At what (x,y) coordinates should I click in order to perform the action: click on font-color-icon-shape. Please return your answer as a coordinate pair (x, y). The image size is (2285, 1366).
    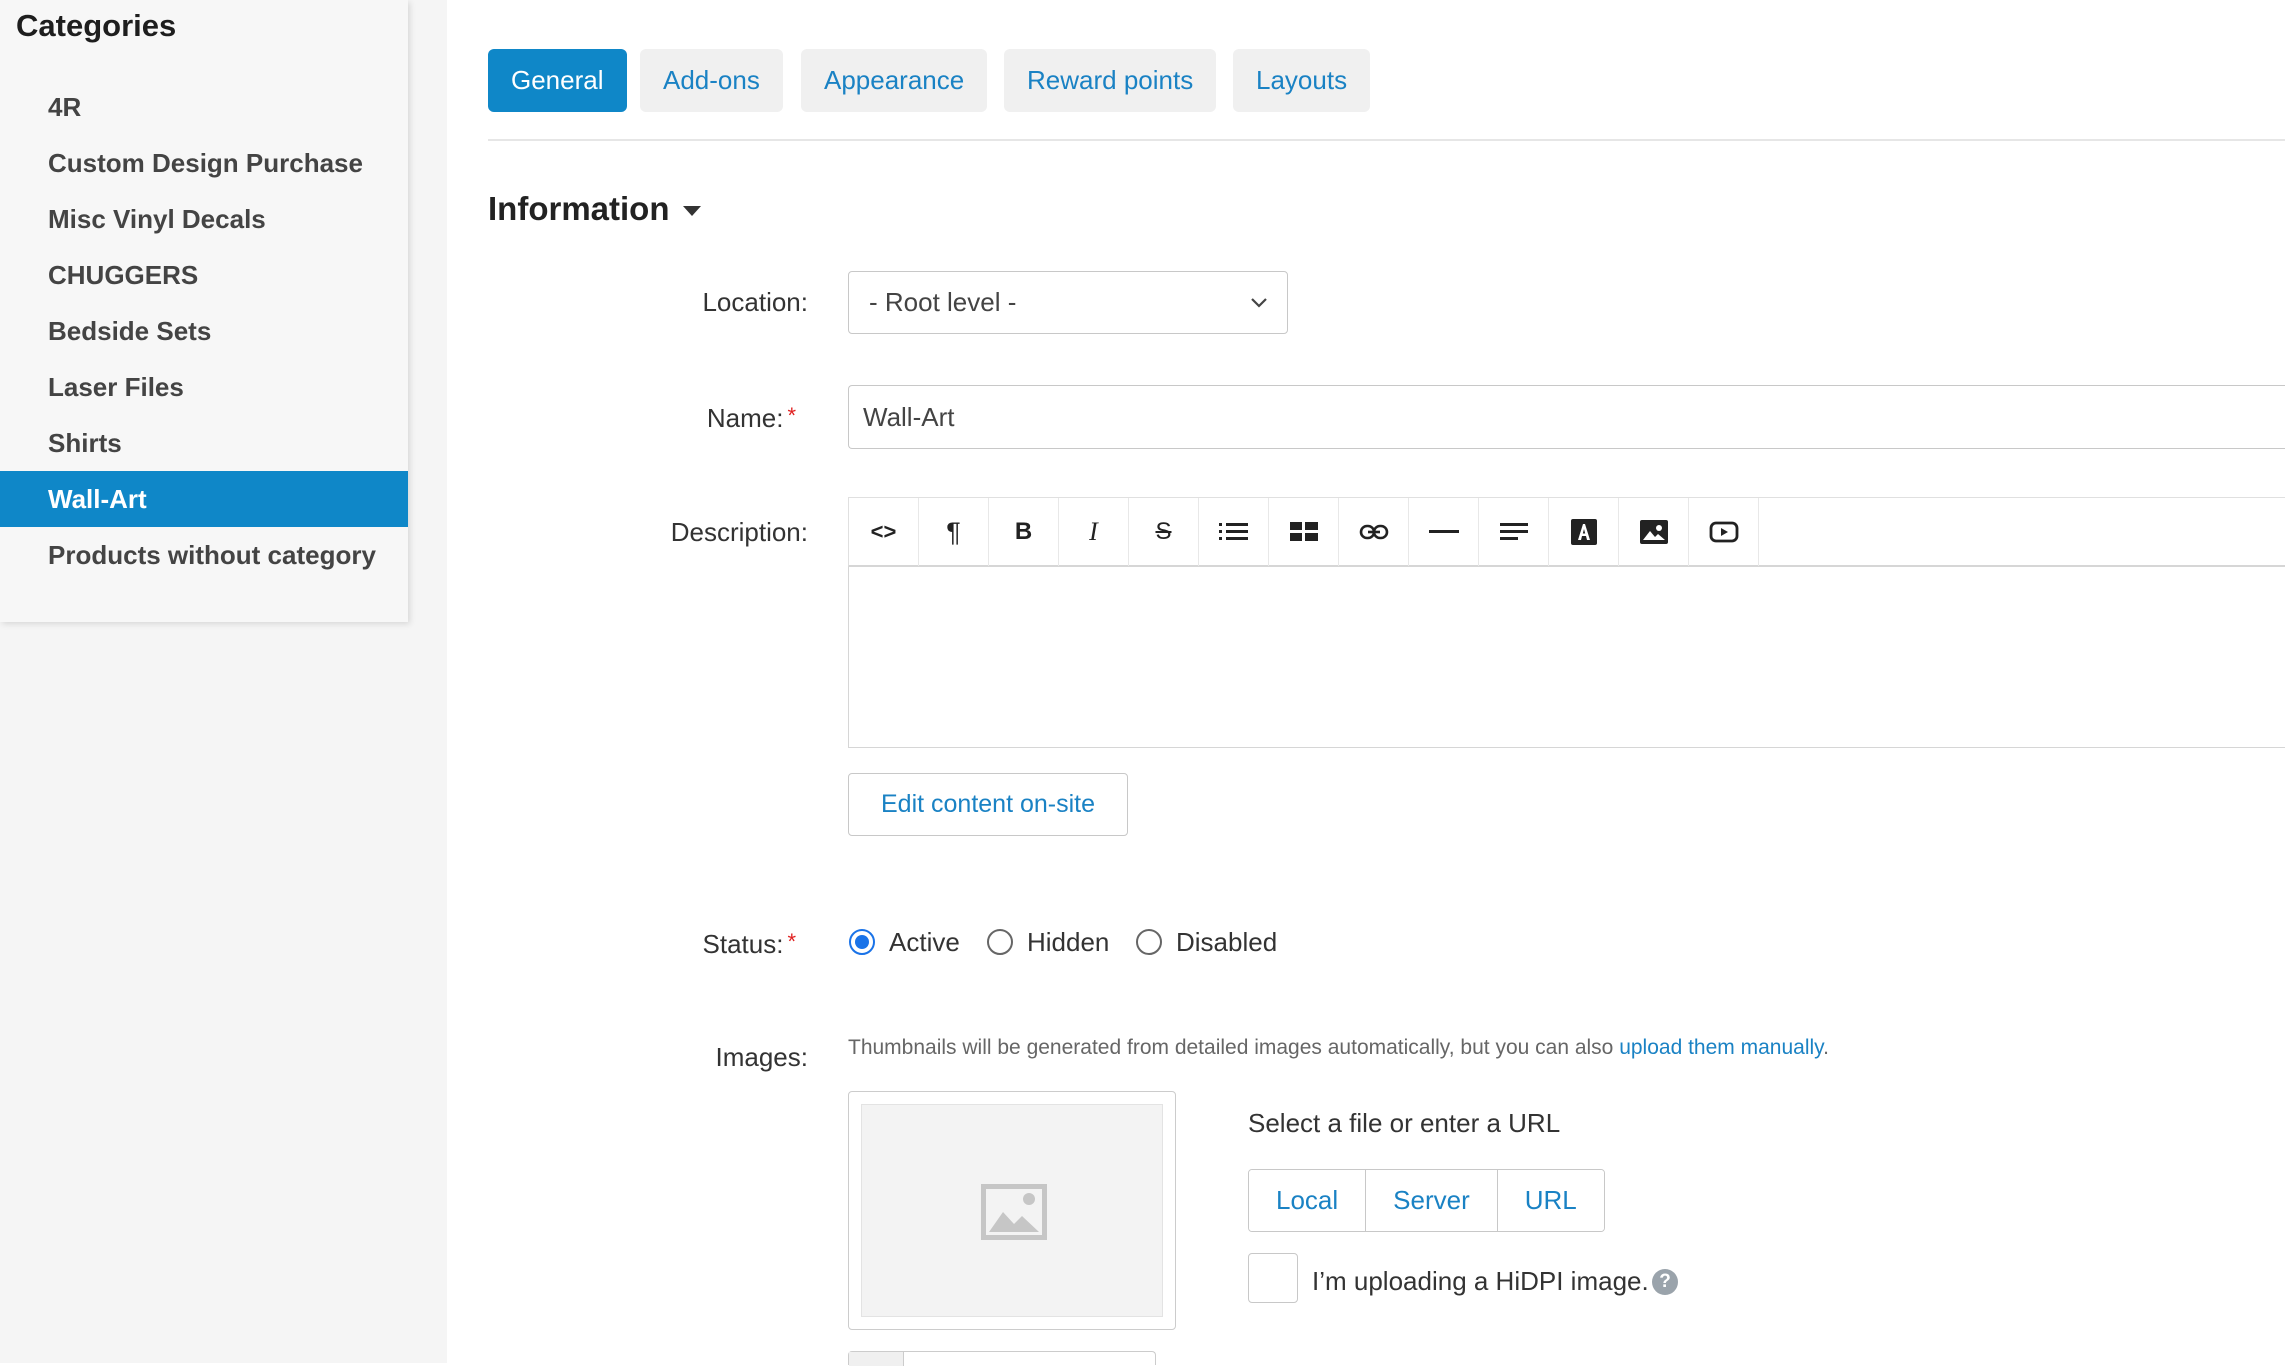
    Looking at the image, I should click on (1583, 532).